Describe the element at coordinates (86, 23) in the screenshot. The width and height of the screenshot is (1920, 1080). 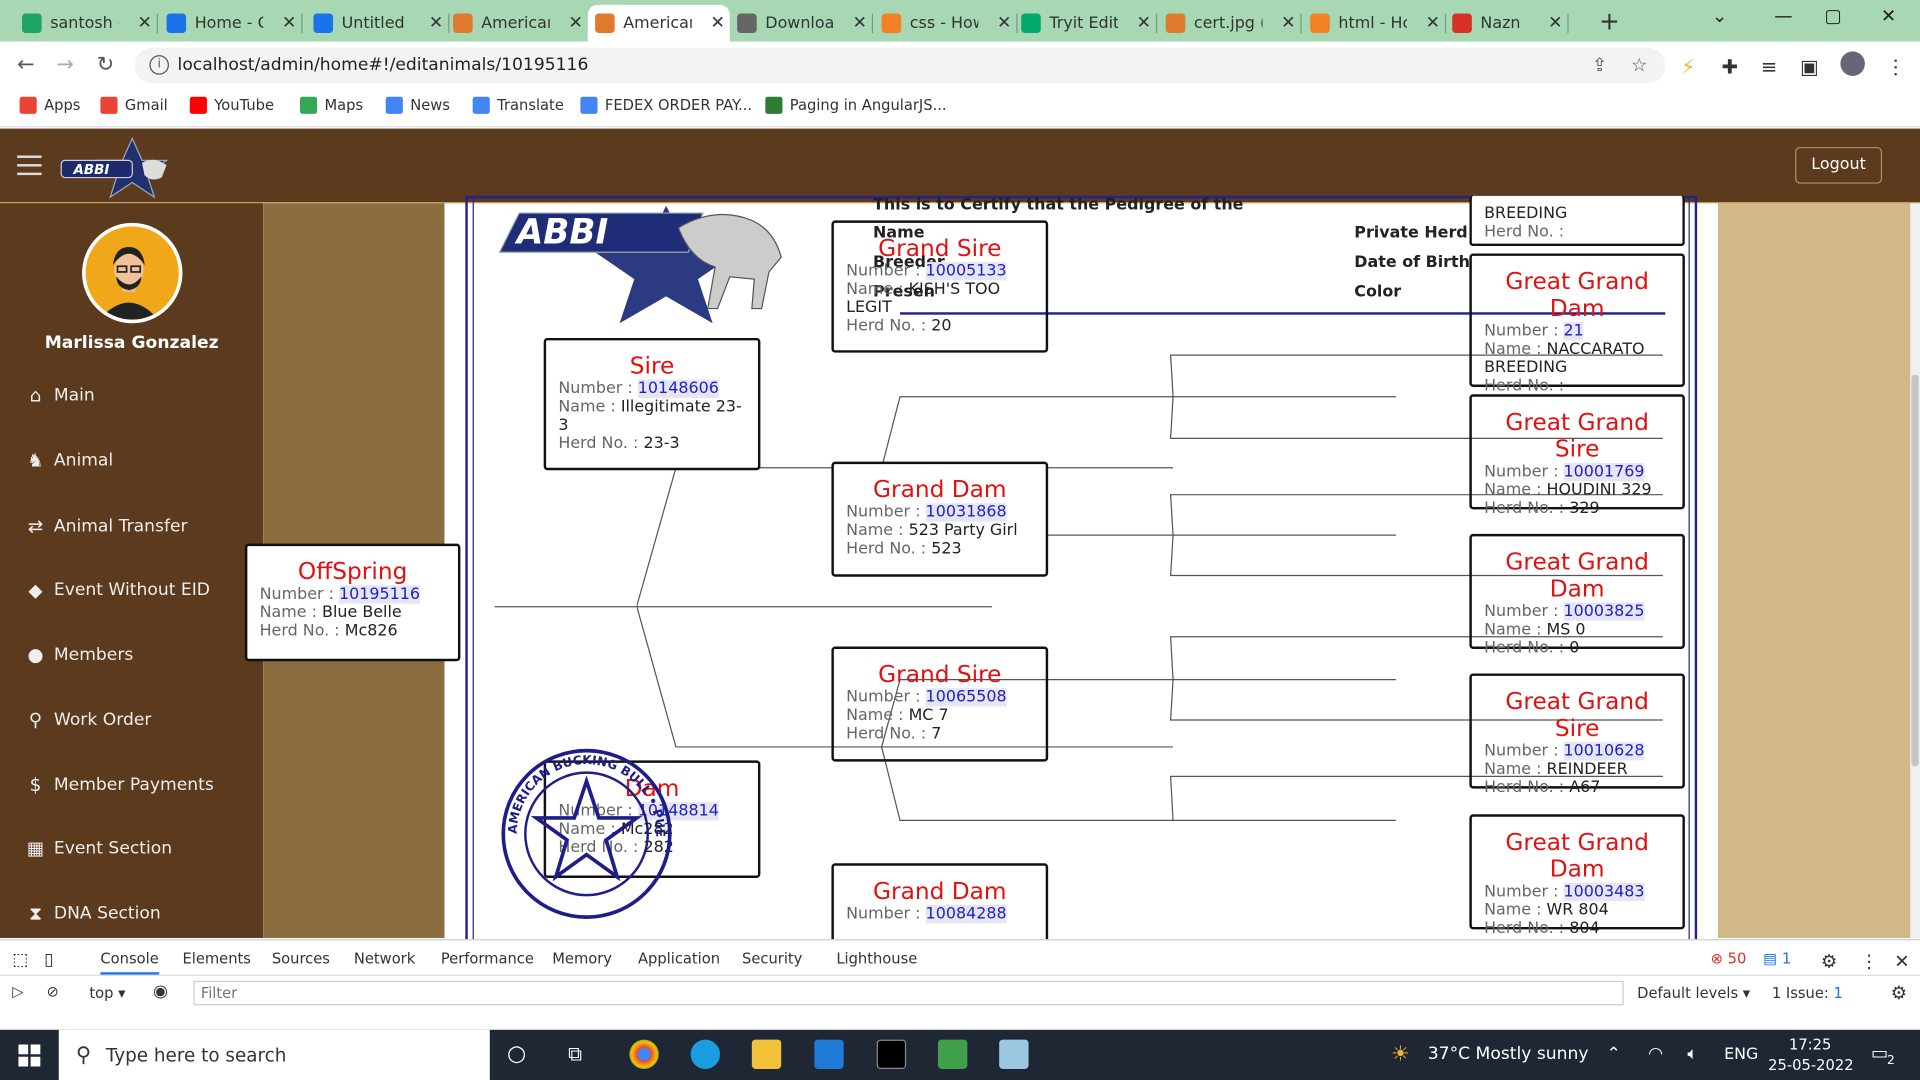
I see `browser-tab: santosh c ✕` at that location.